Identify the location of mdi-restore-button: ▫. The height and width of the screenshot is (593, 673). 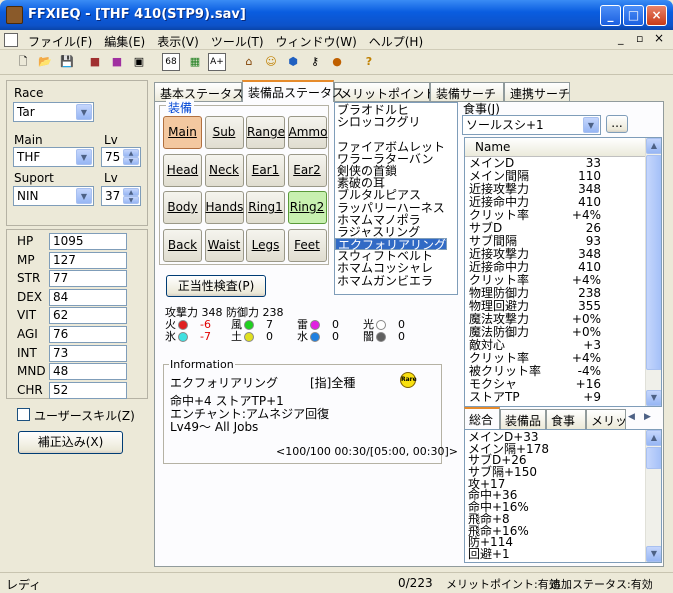
(639, 38).